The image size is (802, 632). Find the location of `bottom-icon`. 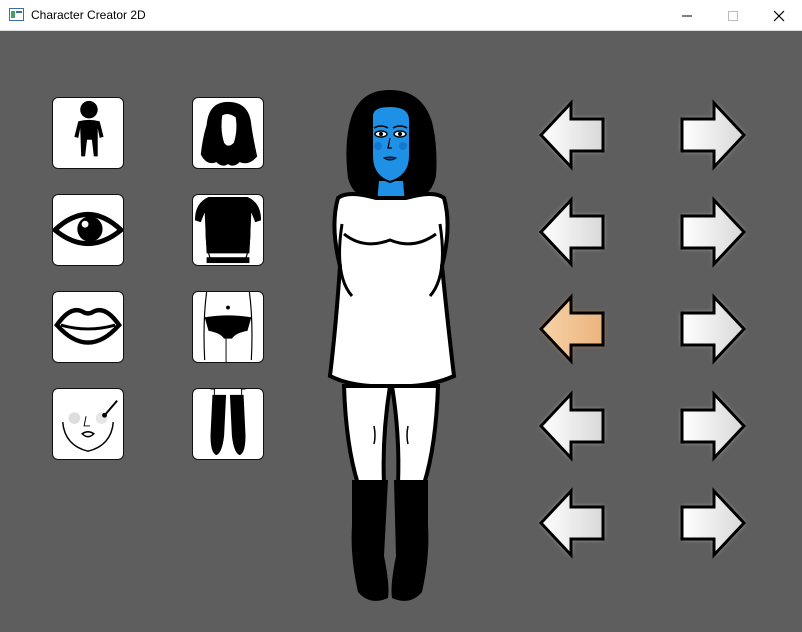

bottom-icon is located at coordinates (228, 327).